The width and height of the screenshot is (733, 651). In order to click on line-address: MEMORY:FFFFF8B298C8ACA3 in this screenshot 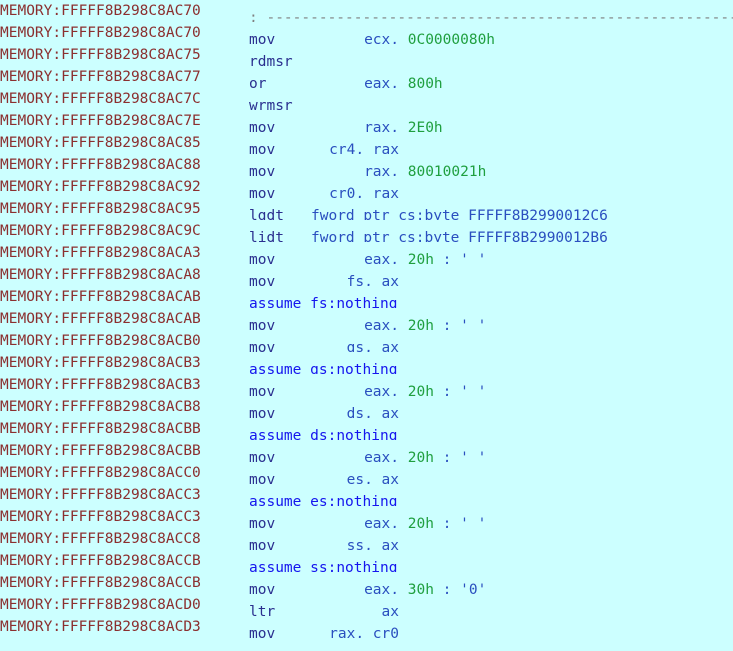, I will do `click(100, 253)`.